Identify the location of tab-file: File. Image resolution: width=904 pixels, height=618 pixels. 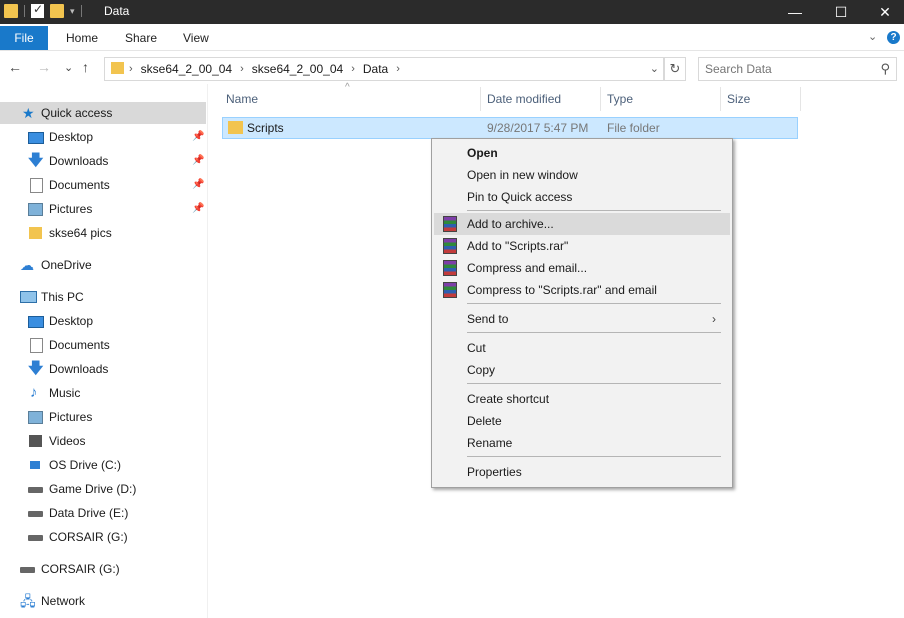
(24, 38).